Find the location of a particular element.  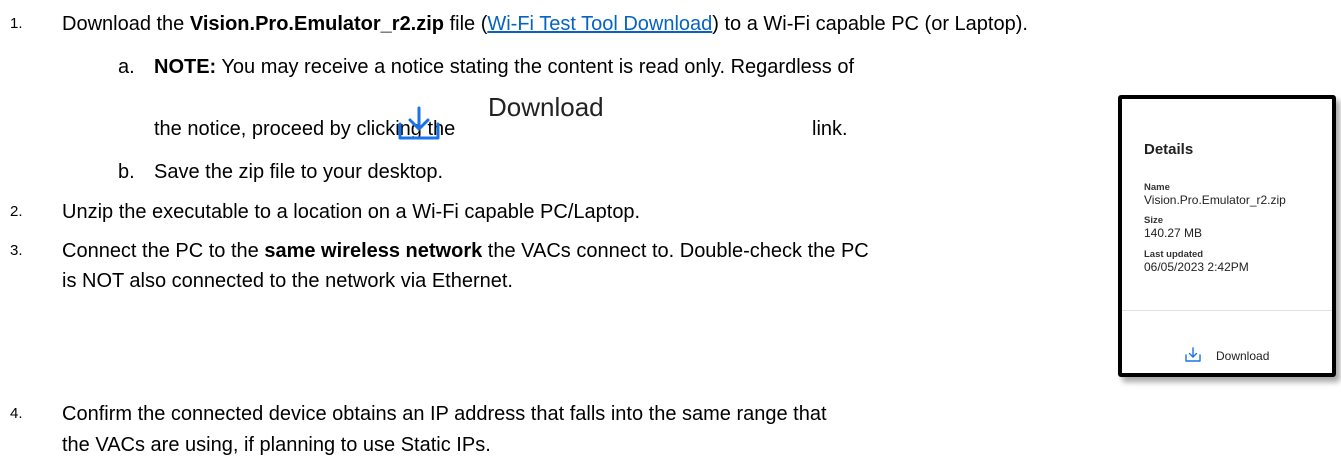

step-1-text-mid: file ( is located at coordinates (466, 24).